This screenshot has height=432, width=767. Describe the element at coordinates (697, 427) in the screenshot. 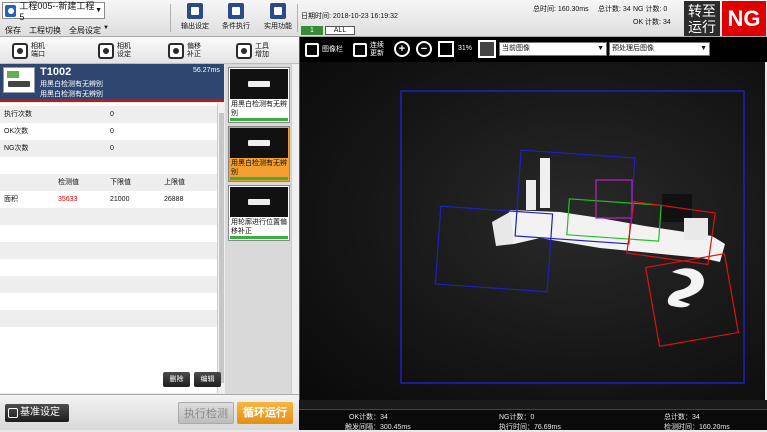

I see `status-detect-time: 检测时间：160.20ms` at that location.